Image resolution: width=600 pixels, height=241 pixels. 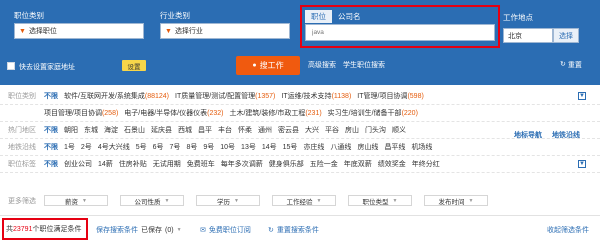 I want to click on filter-option: 机场线, so click(x=421, y=147).